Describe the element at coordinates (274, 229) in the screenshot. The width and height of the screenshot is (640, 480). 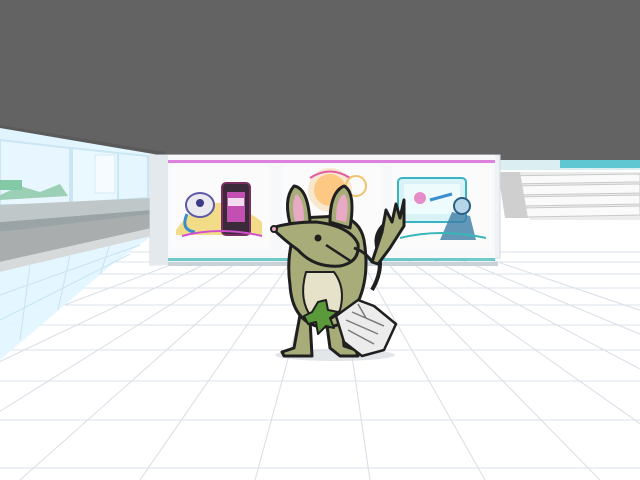
I see `creature-nose` at that location.